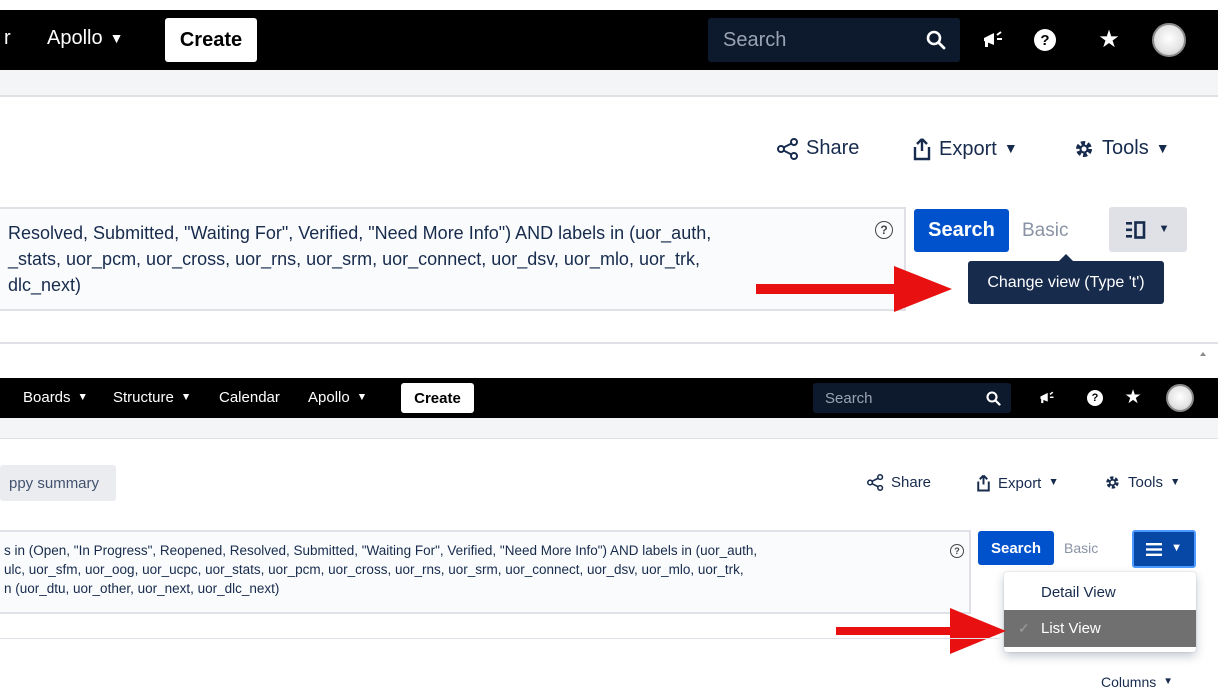 Image resolution: width=1218 pixels, height=687 pixels. I want to click on nav-item-partial: r, so click(7, 38).